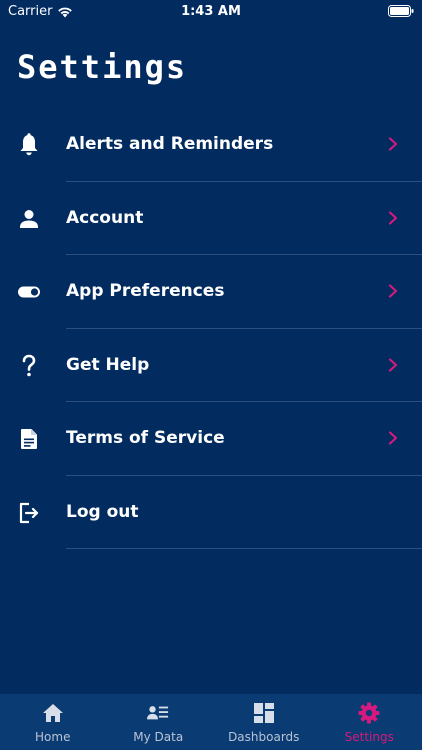  I want to click on toggle-icon, so click(29, 292).